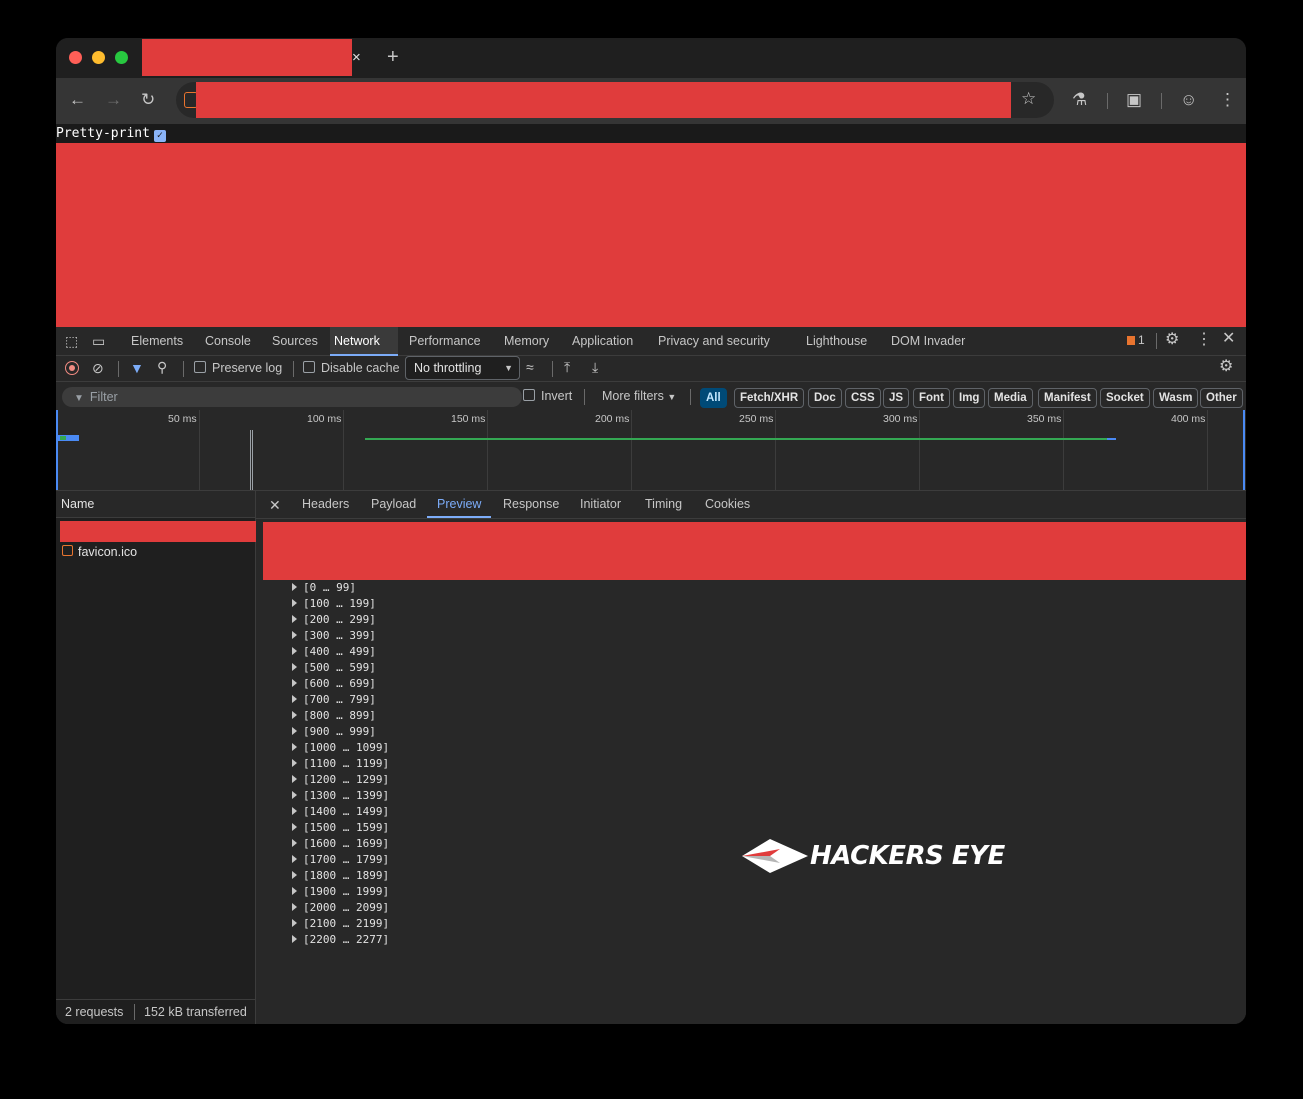 The image size is (1303, 1099). Describe the element at coordinates (121, 57) in the screenshot. I see `maximize-window-button` at that location.